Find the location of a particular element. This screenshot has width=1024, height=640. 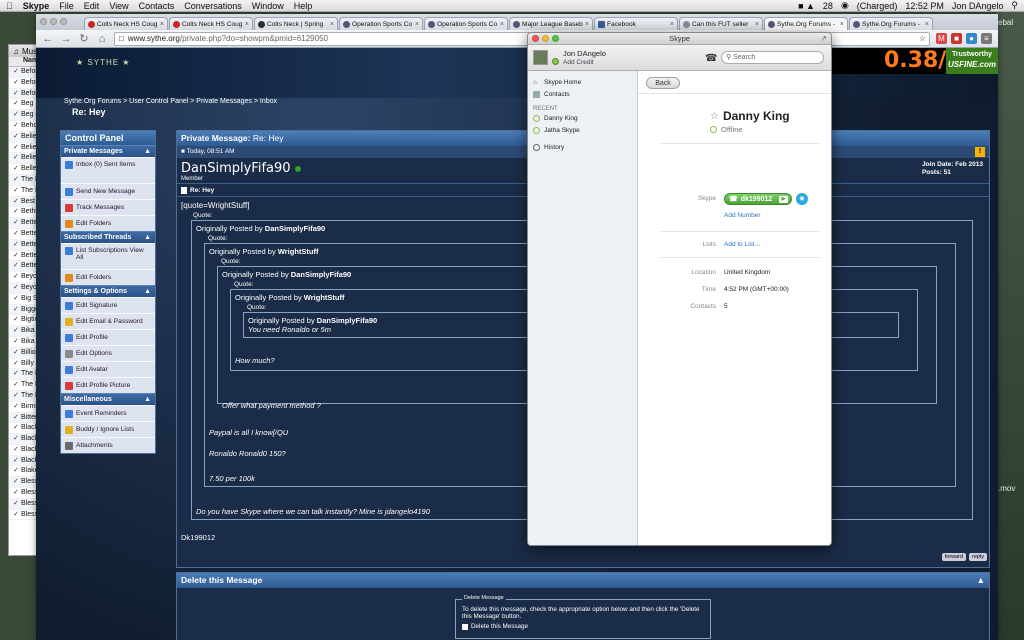

site-logo: ★ SYTHE ★ is located at coordinates (103, 62).